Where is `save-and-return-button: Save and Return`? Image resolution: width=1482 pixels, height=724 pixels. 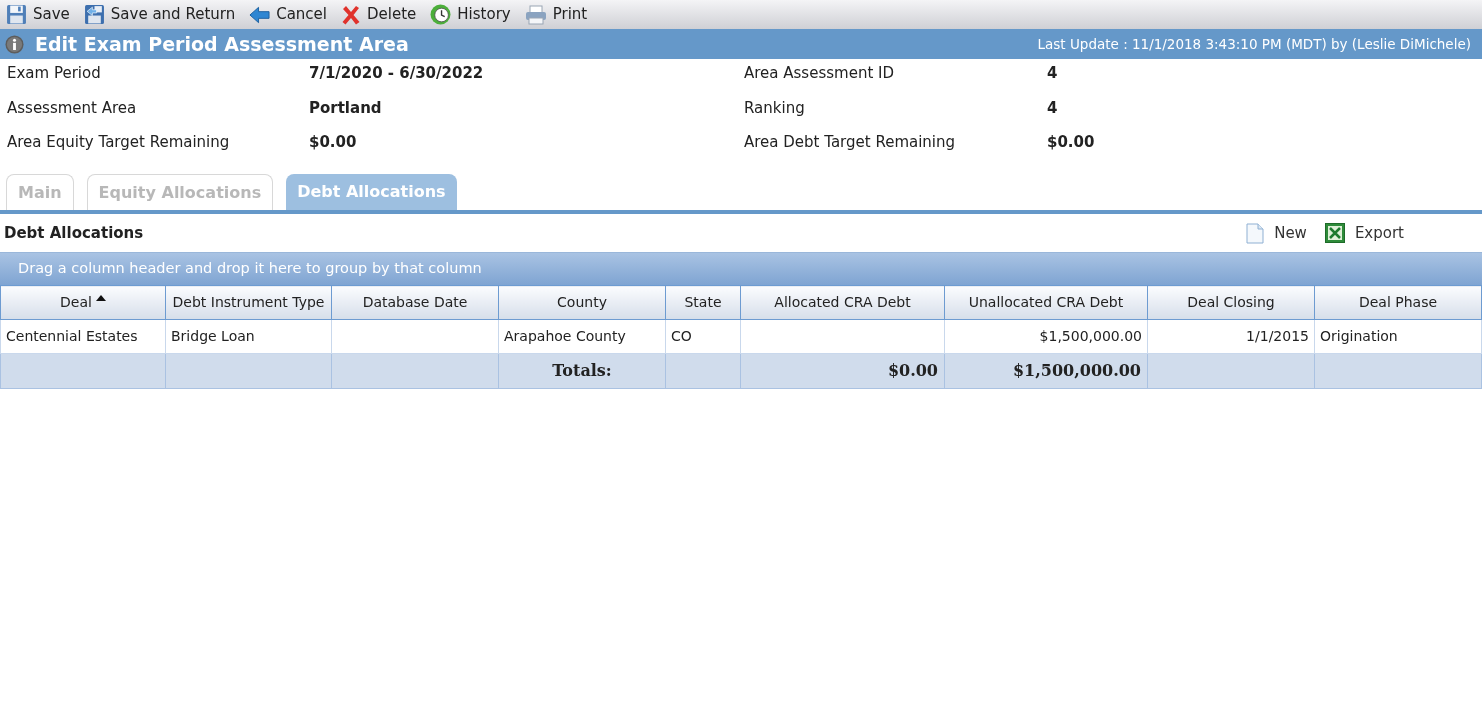 save-and-return-button: Save and Return is located at coordinates (159, 14).